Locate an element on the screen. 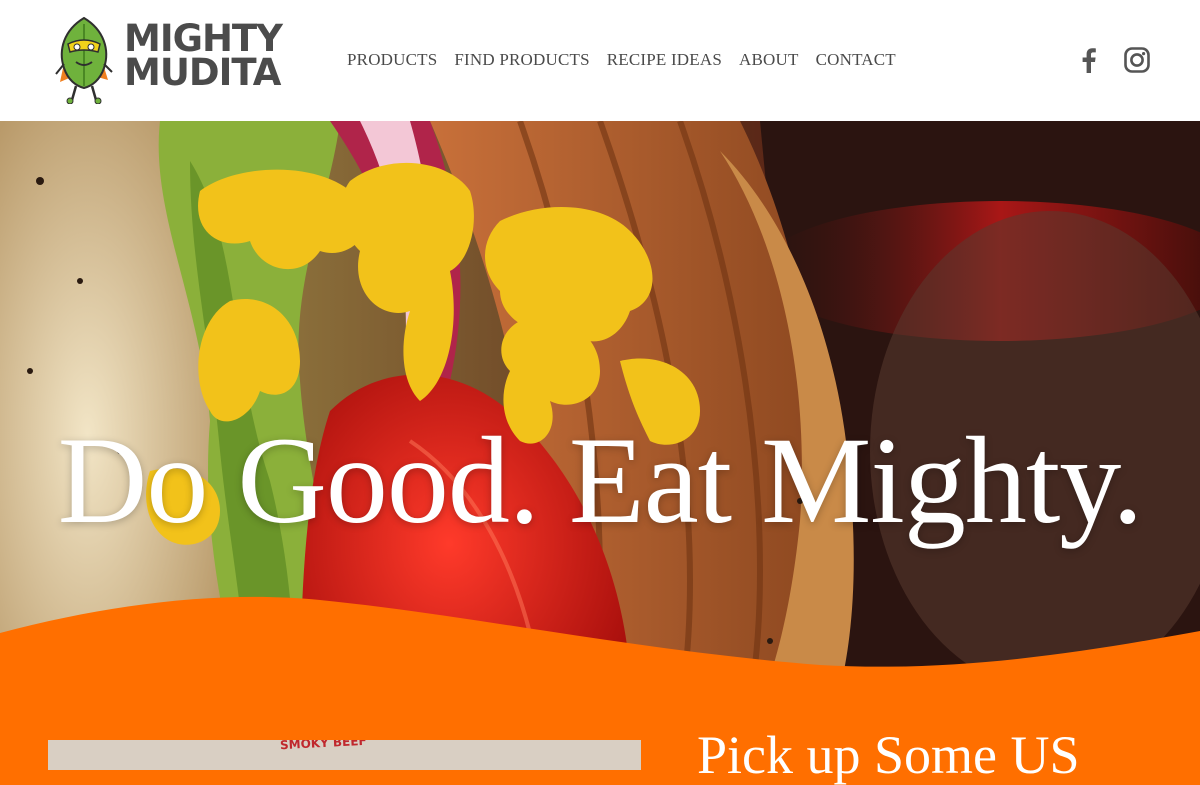  section-heading: Pick up Some US is located at coordinates (888, 755).